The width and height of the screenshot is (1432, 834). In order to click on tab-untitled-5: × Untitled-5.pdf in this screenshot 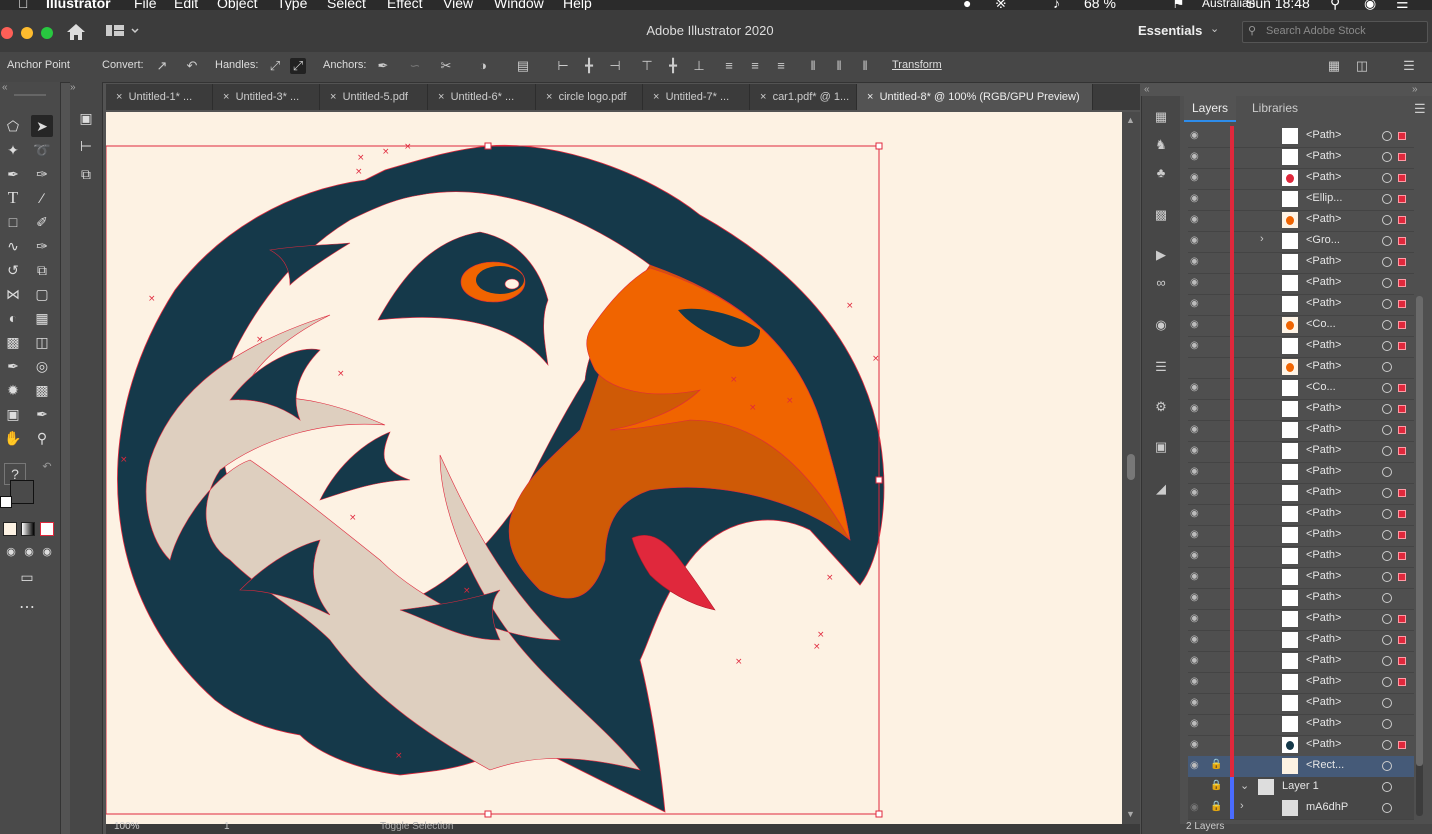, I will do `click(374, 97)`.